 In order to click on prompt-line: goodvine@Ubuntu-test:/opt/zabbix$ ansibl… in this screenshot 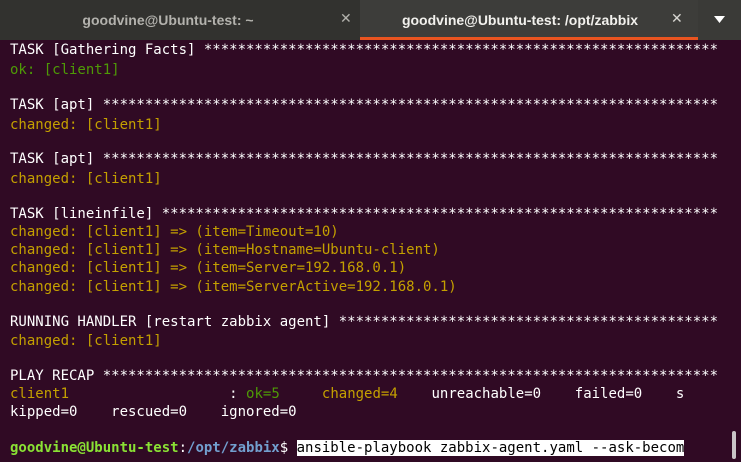, I will do `click(347, 448)`.